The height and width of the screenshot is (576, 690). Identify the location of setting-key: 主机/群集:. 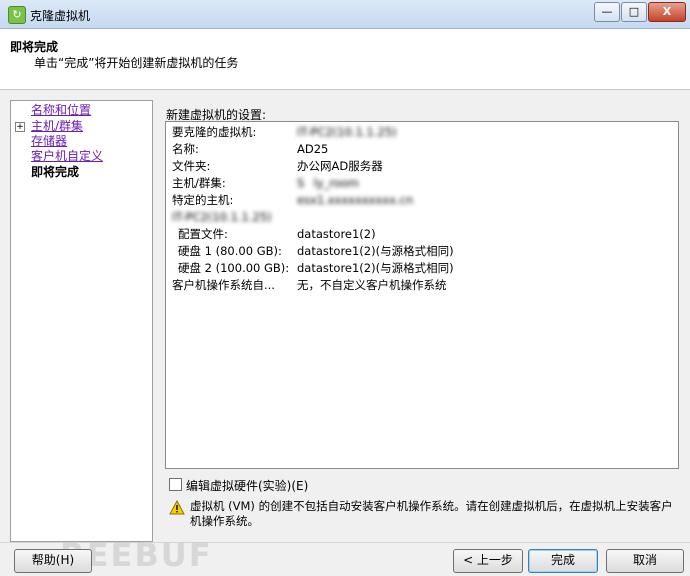
(199, 183).